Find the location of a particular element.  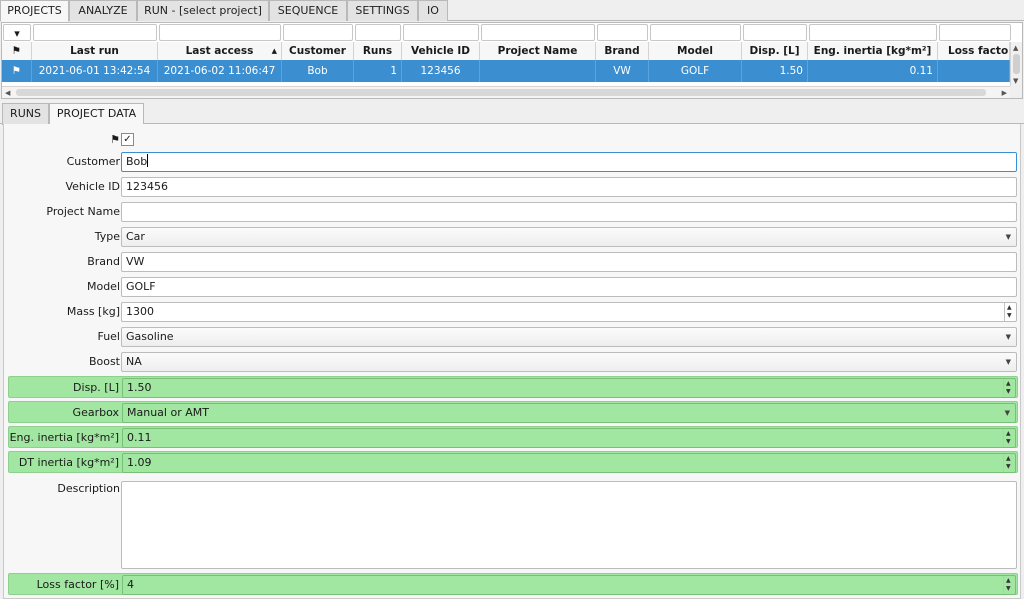

column-header-eng-inertia: Eng. inertia [kg*m²] is located at coordinates (873, 51).